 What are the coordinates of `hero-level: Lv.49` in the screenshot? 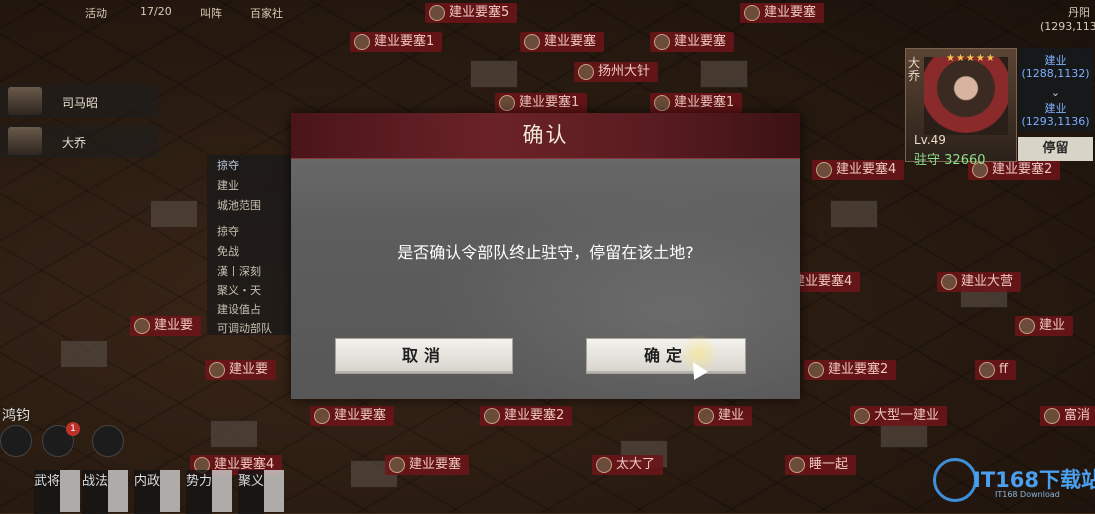 It's located at (930, 140).